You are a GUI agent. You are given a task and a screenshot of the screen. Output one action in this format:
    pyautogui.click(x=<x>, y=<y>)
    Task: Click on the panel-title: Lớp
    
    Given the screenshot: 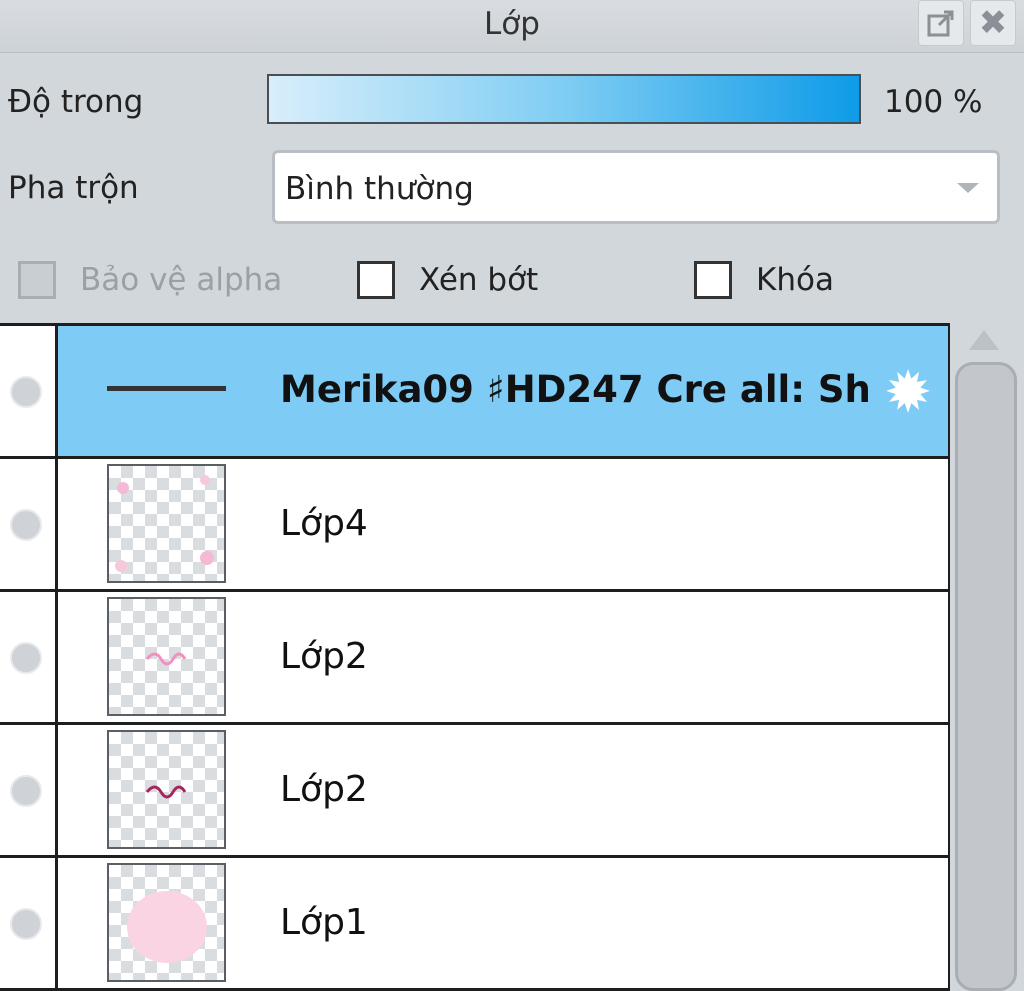 What is the action you would take?
    pyautogui.click(x=512, y=24)
    